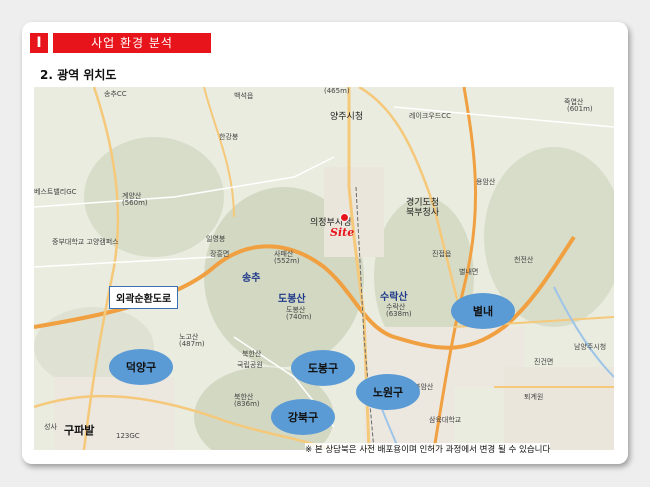  What do you see at coordinates (220, 254) in the screenshot?
I see `place-label: 장흥면` at bounding box center [220, 254].